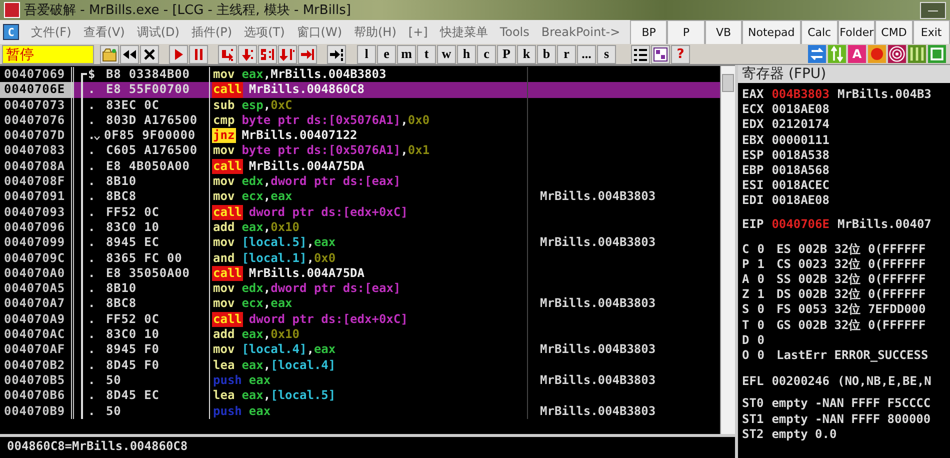  Describe the element at coordinates (817, 54) in the screenshot. I see `swap-arrows-icon` at that location.